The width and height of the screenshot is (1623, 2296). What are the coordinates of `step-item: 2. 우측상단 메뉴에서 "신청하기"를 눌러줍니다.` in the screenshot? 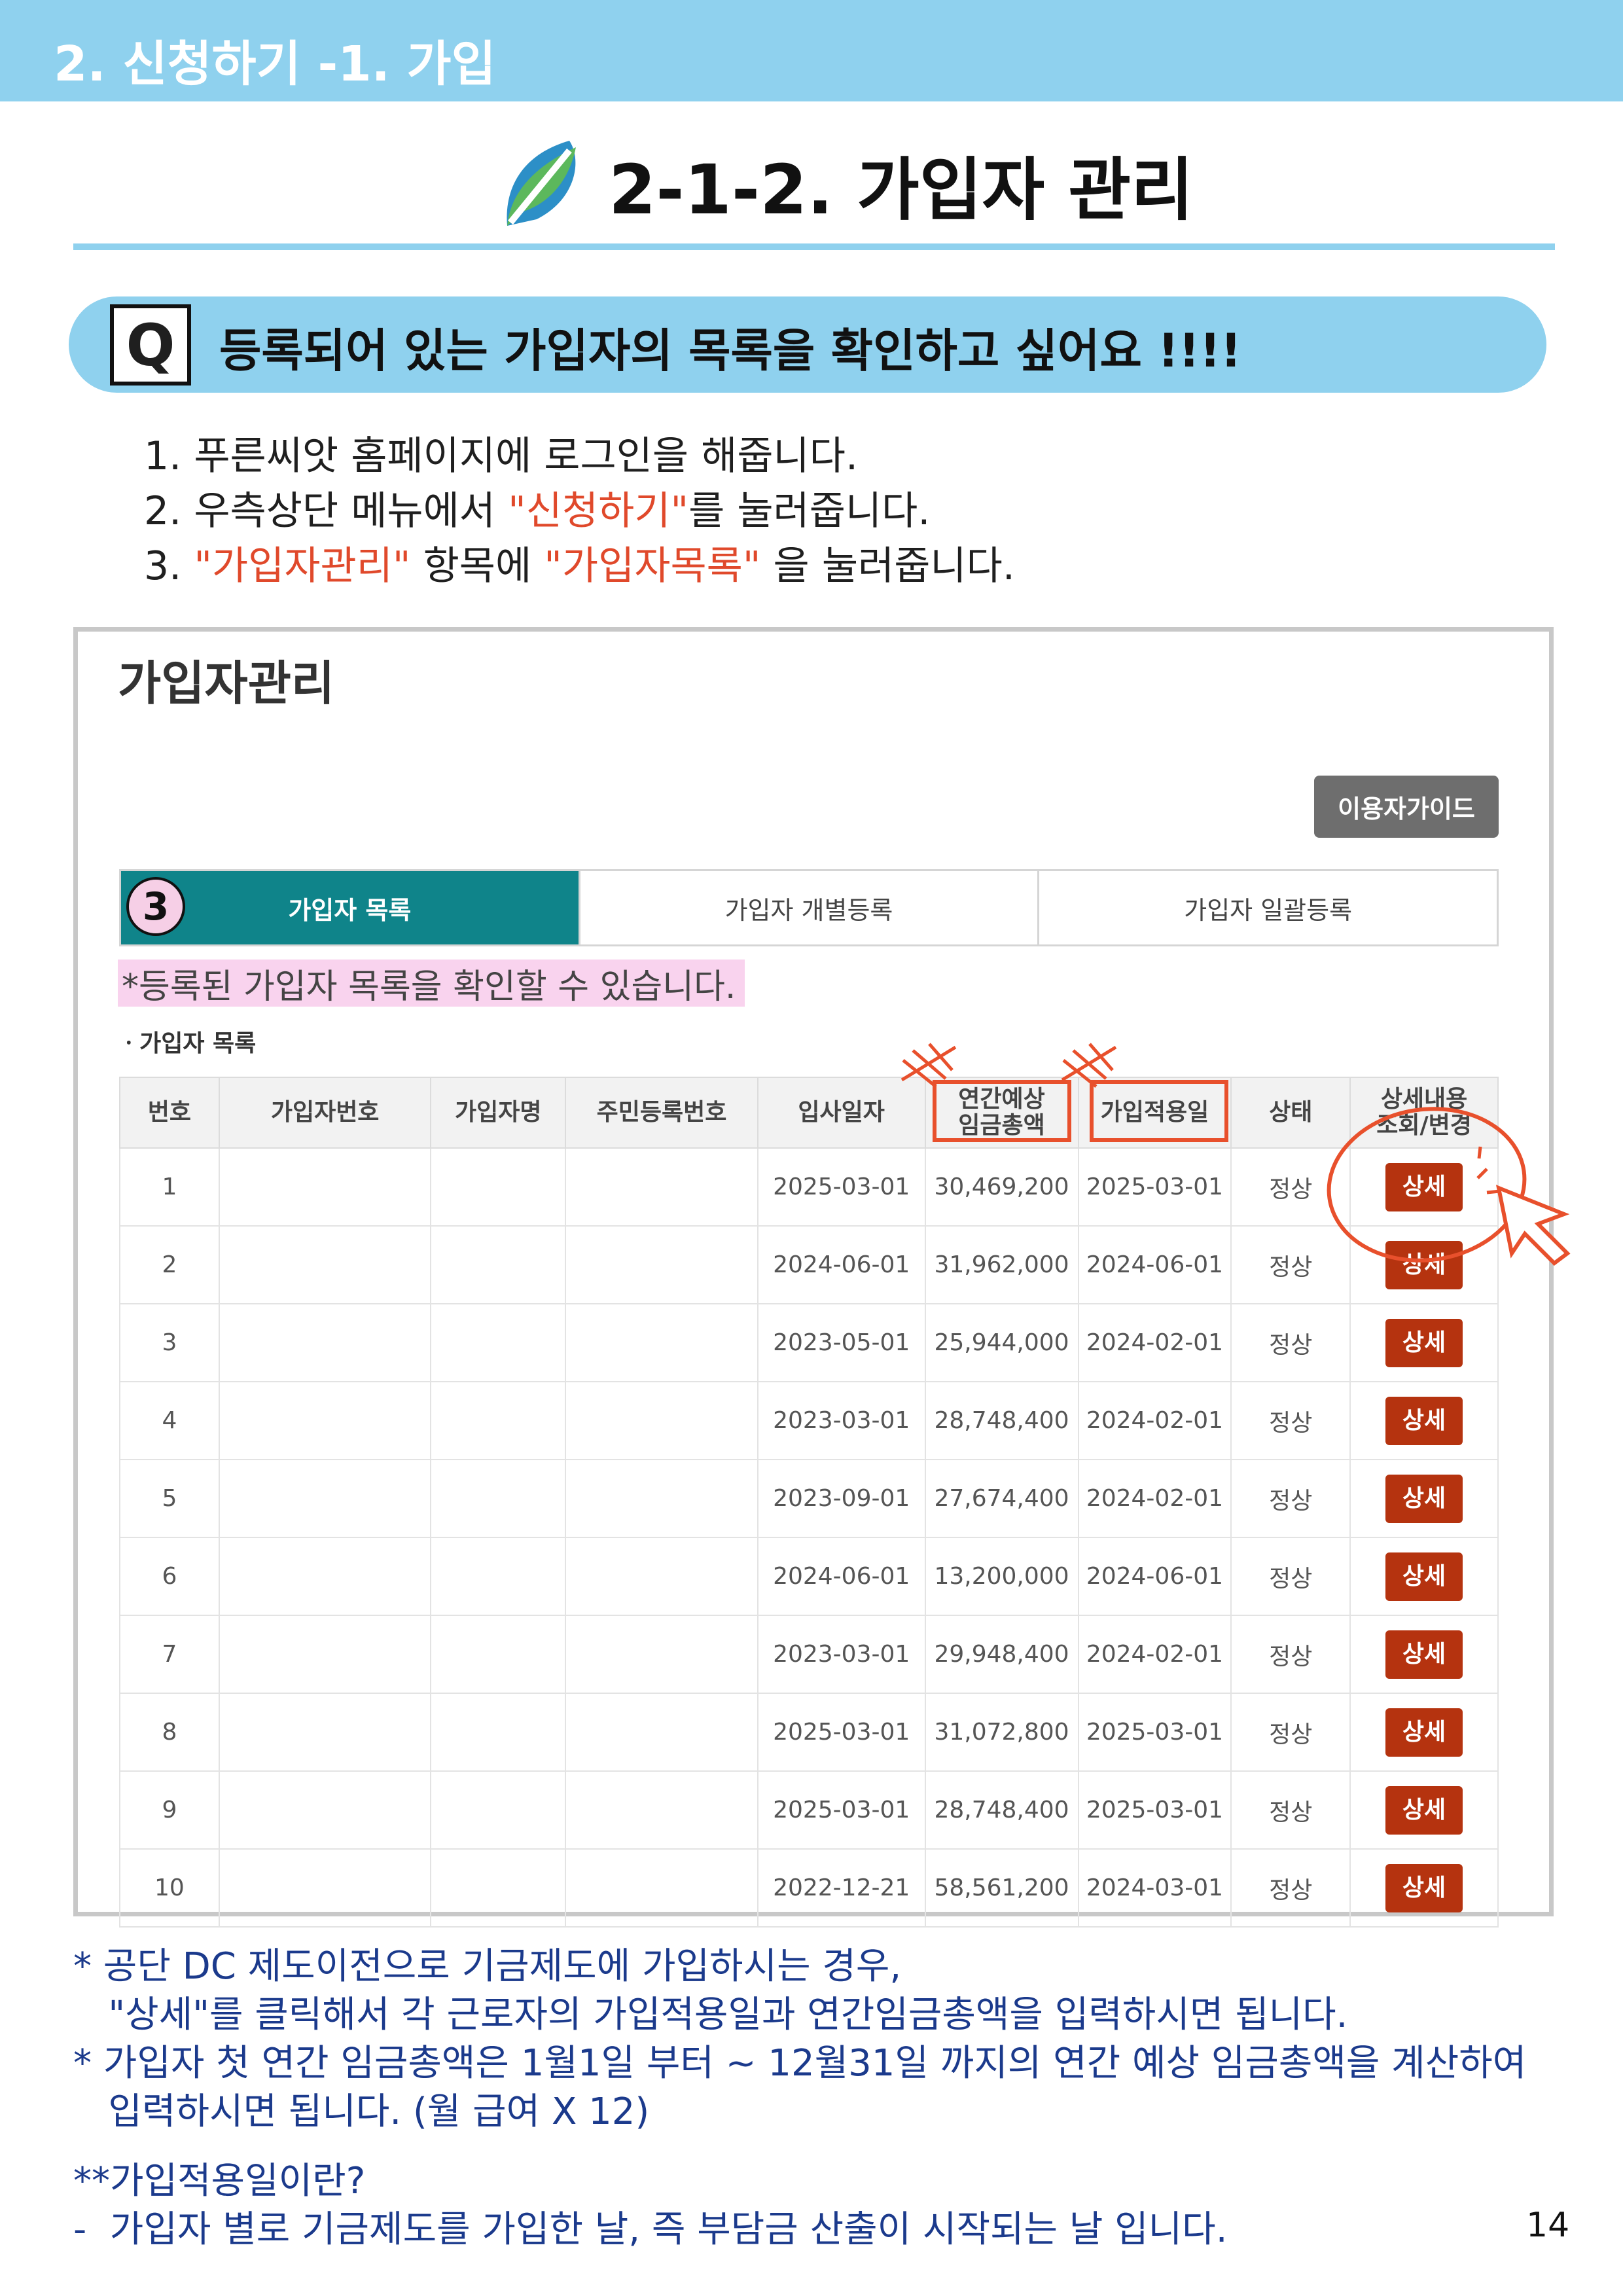 It's located at (579, 511).